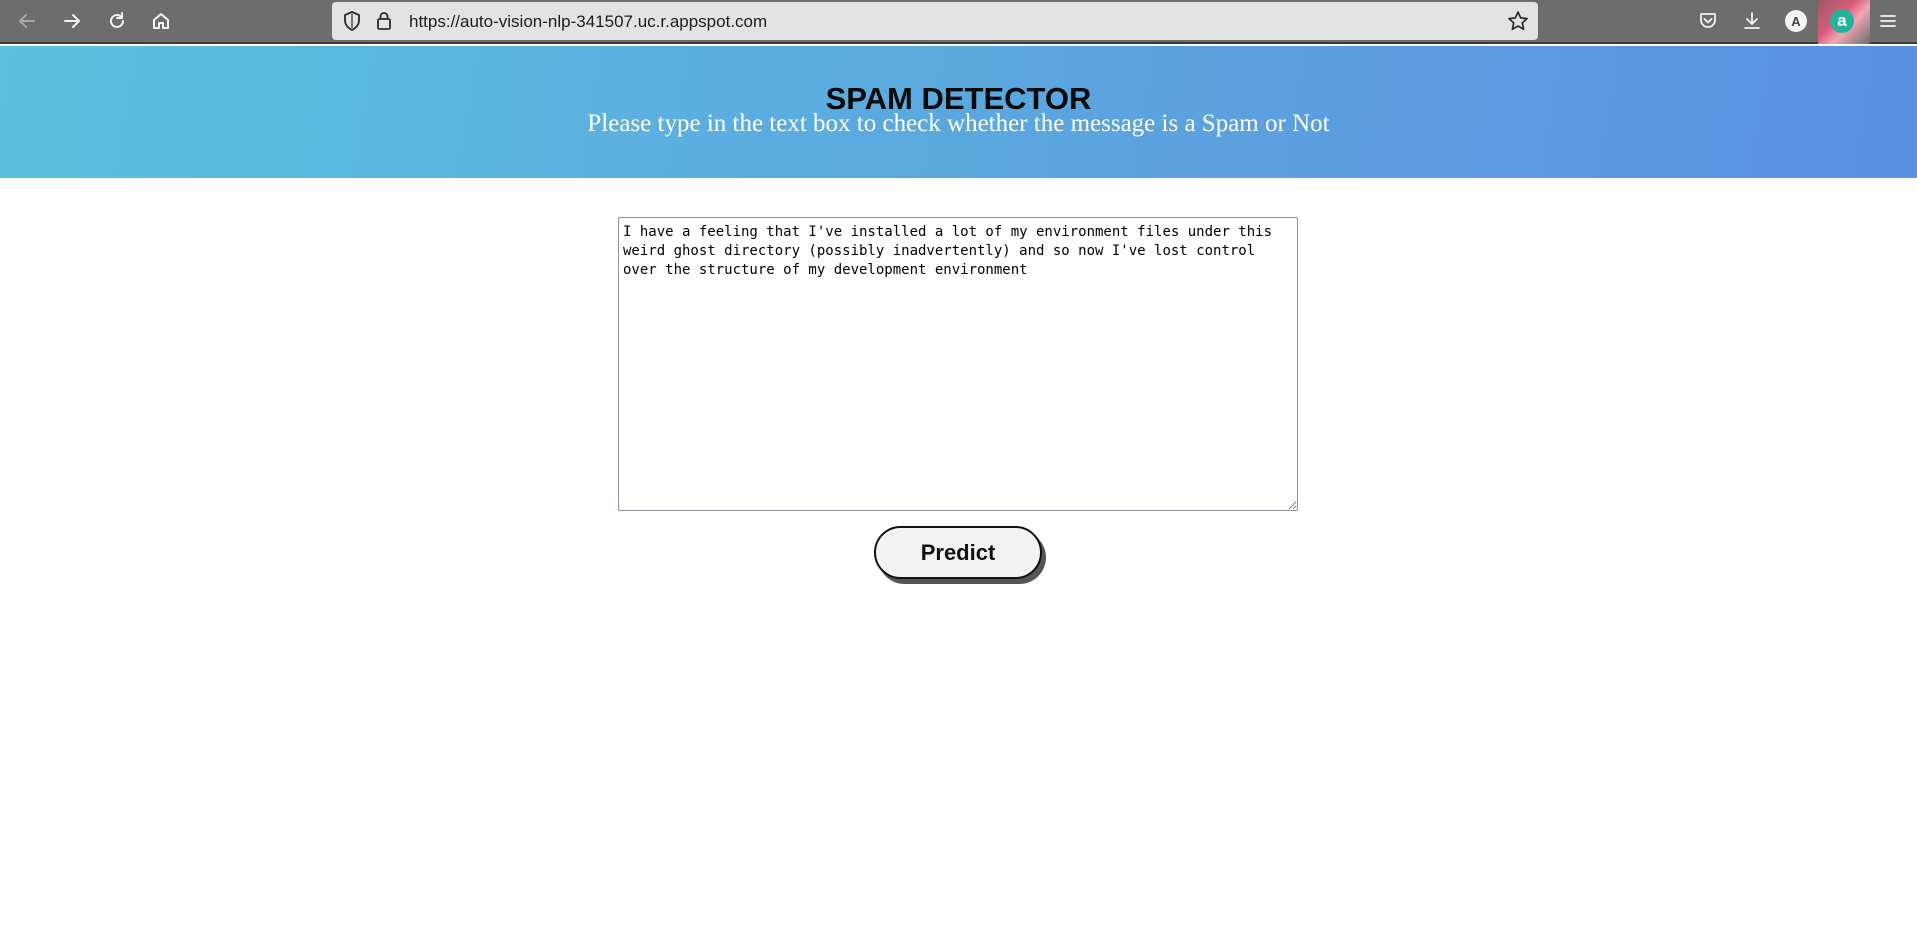  Describe the element at coordinates (1842, 21) in the screenshot. I see `extension-icon: a` at that location.